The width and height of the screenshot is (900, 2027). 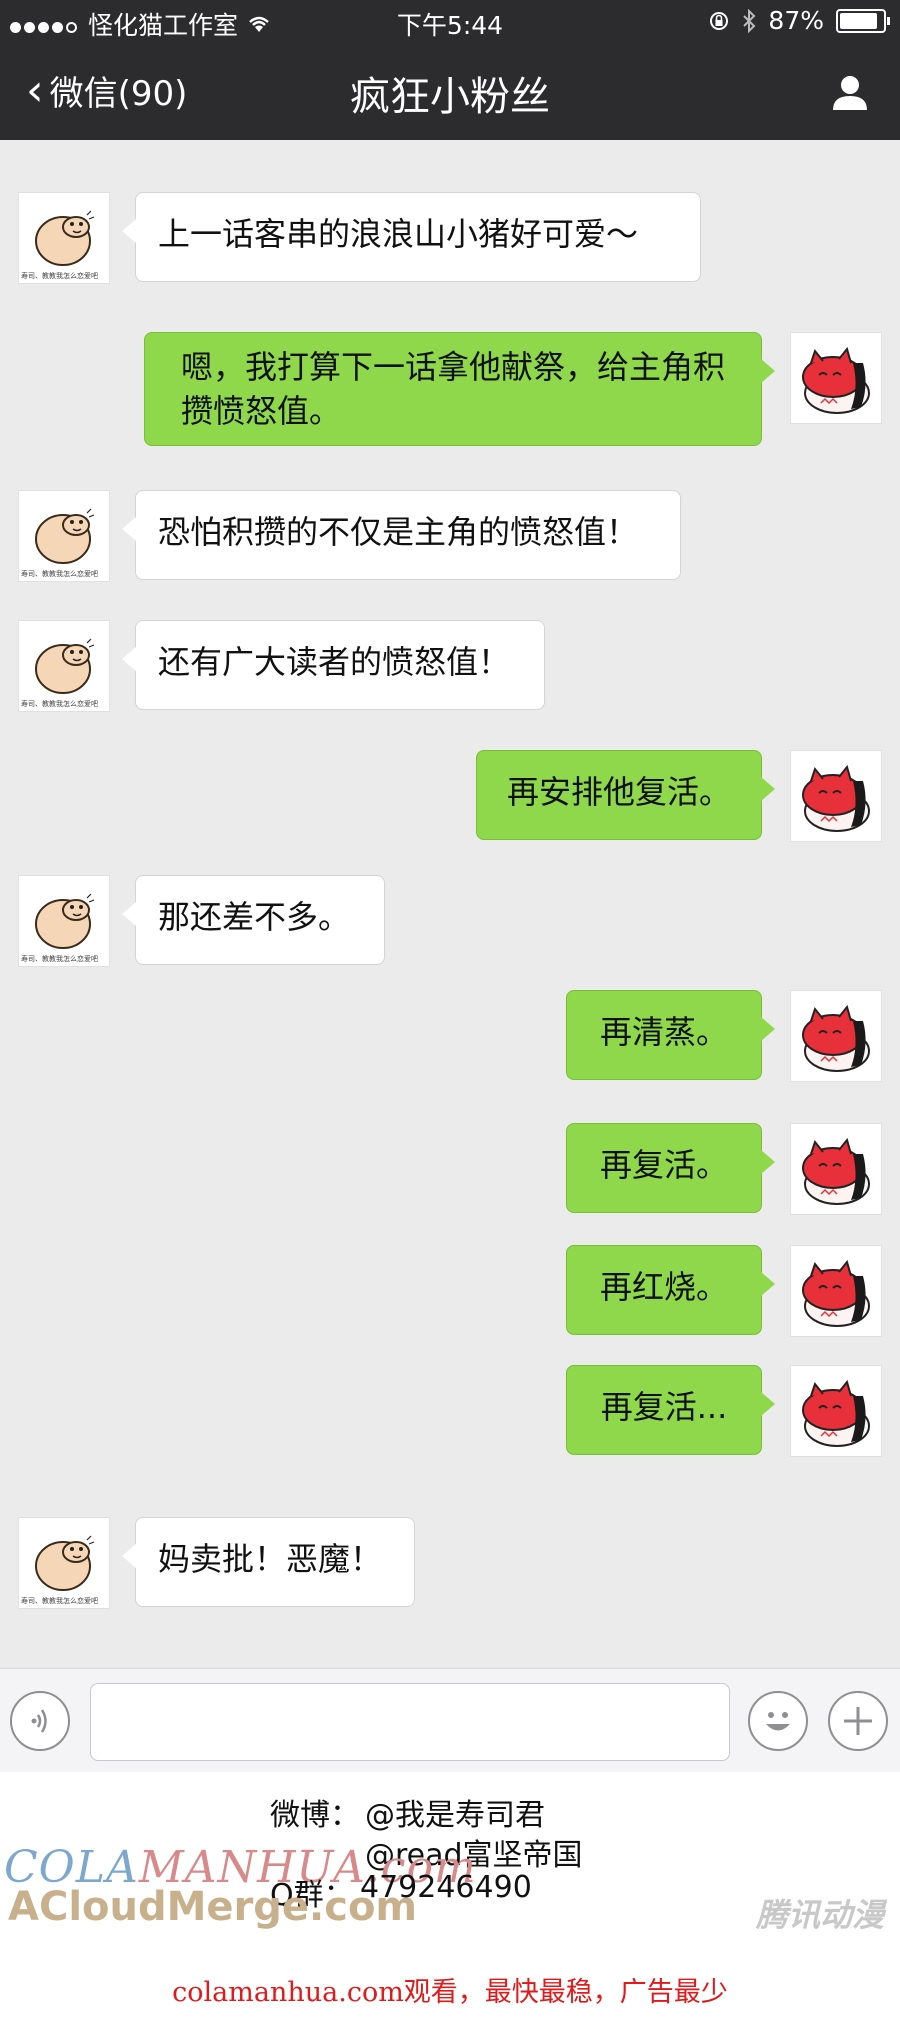 What do you see at coordinates (450, 1036) in the screenshot?
I see `outgoing-message-row: 再清蒸。` at bounding box center [450, 1036].